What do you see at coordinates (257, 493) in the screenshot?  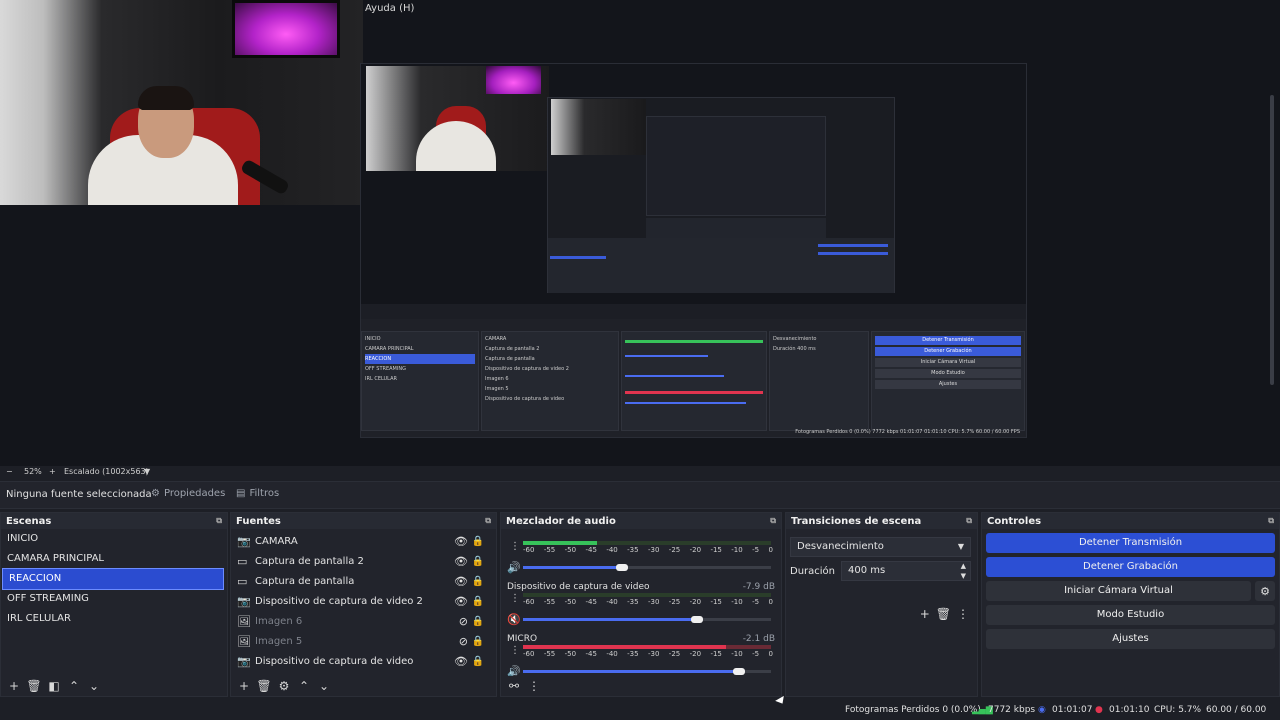 I see `filters-button: ▤ Filtros` at bounding box center [257, 493].